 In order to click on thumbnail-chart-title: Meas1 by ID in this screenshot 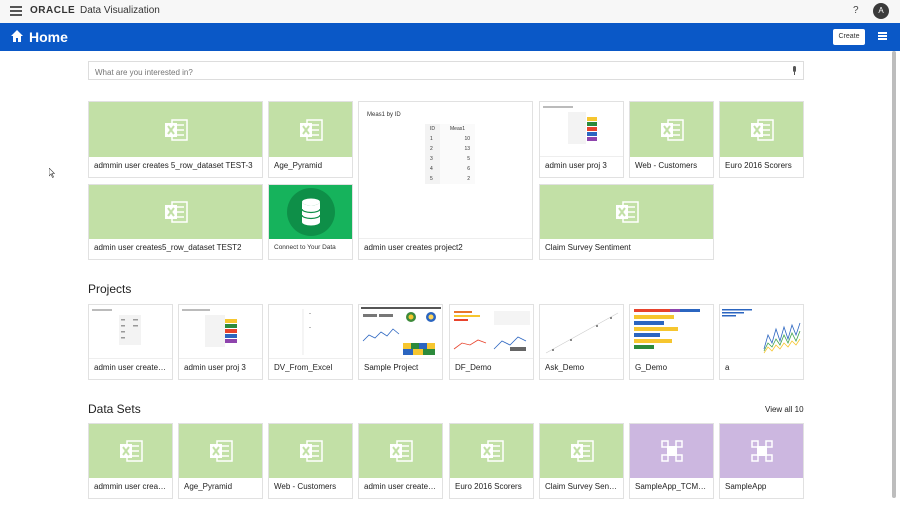, I will do `click(384, 115)`.